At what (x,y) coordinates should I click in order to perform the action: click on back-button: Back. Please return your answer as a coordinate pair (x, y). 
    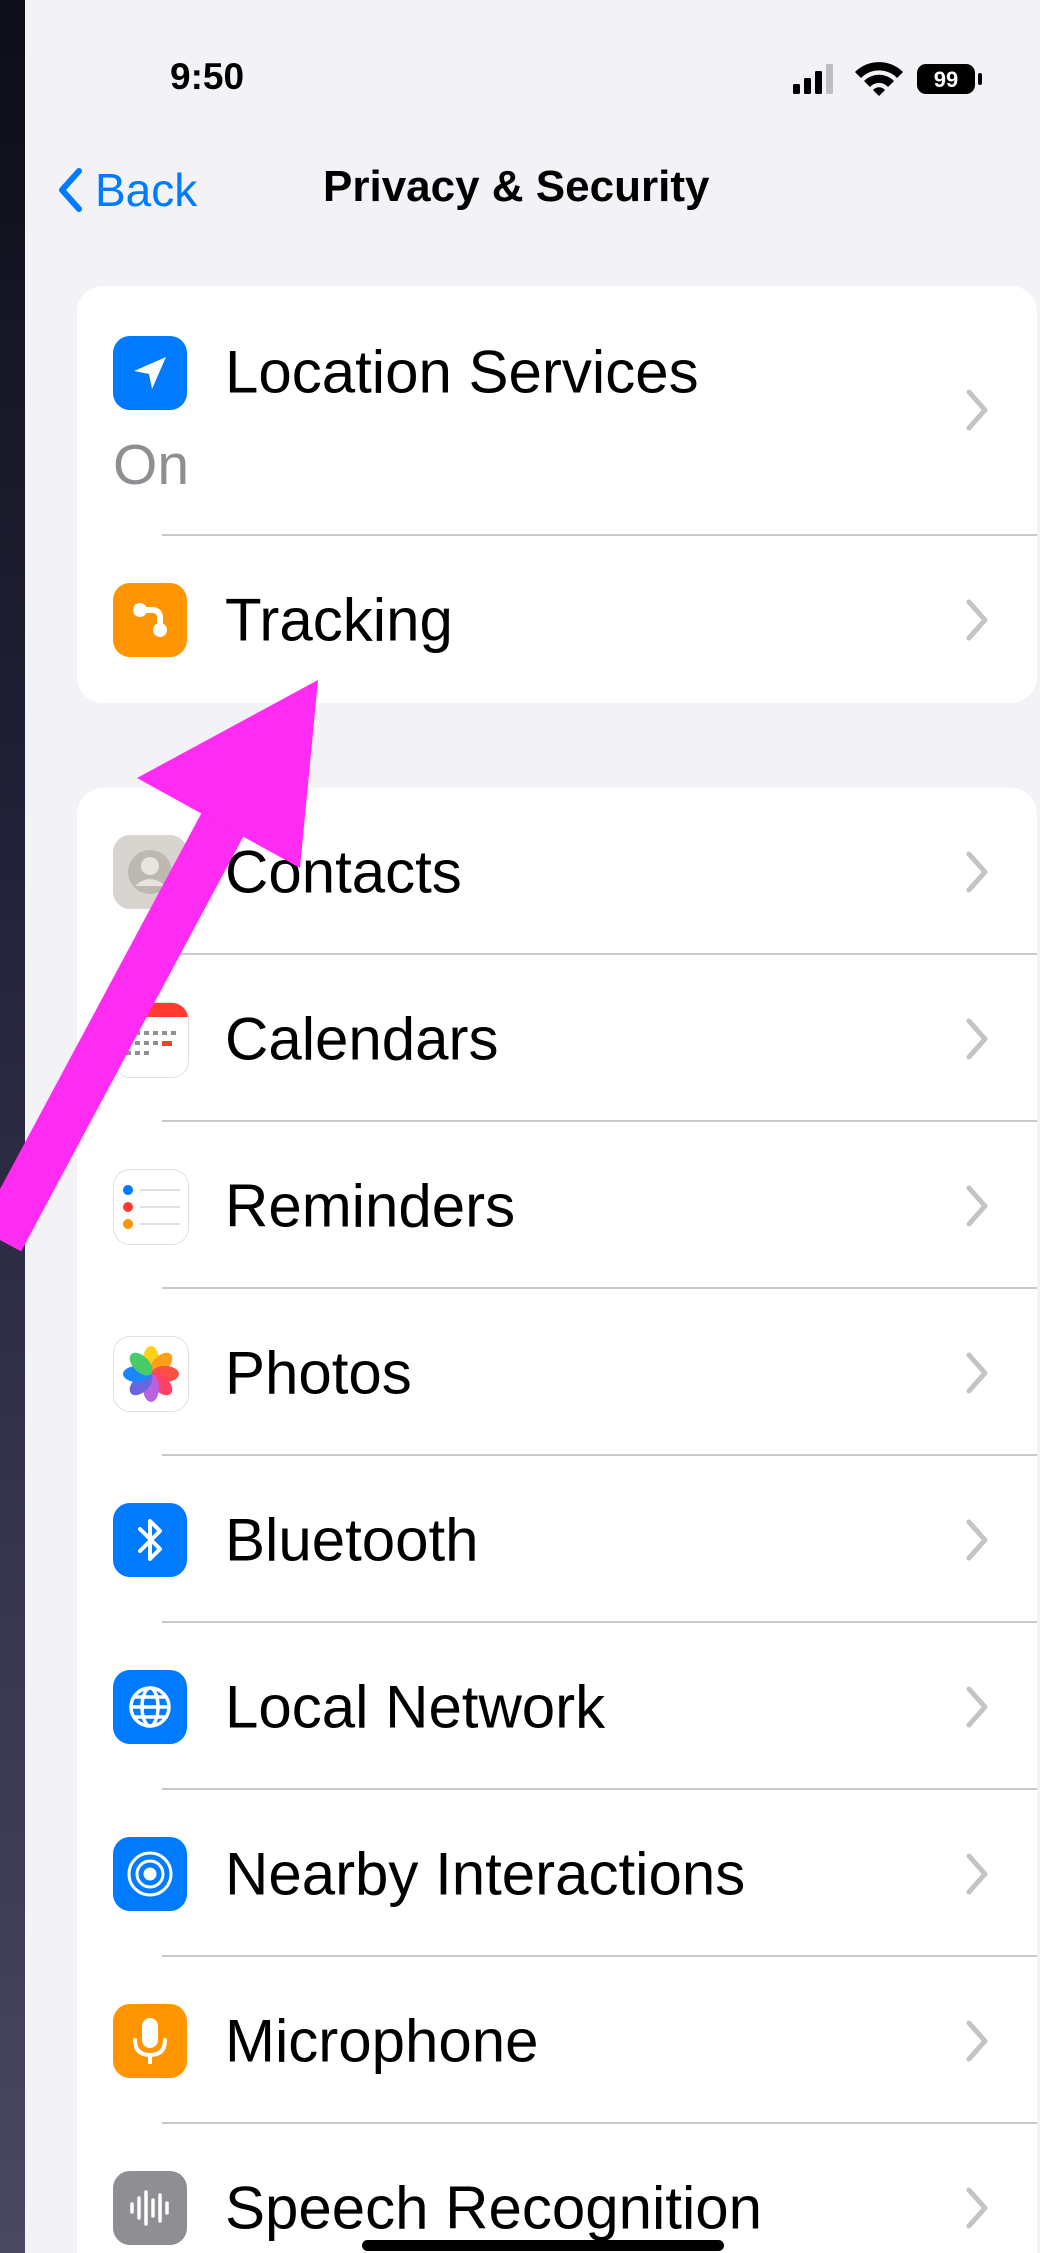
    Looking at the image, I should click on (127, 190).